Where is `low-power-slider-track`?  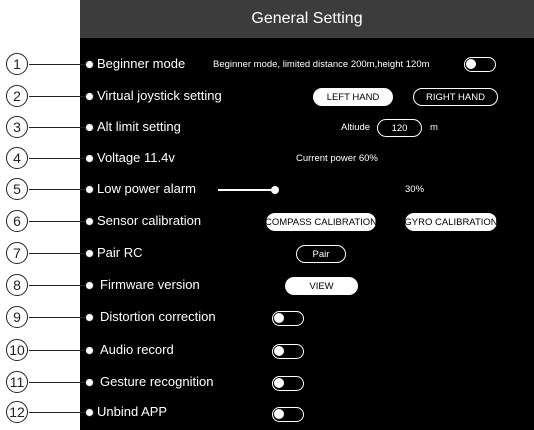 low-power-slider-track is located at coordinates (248, 190).